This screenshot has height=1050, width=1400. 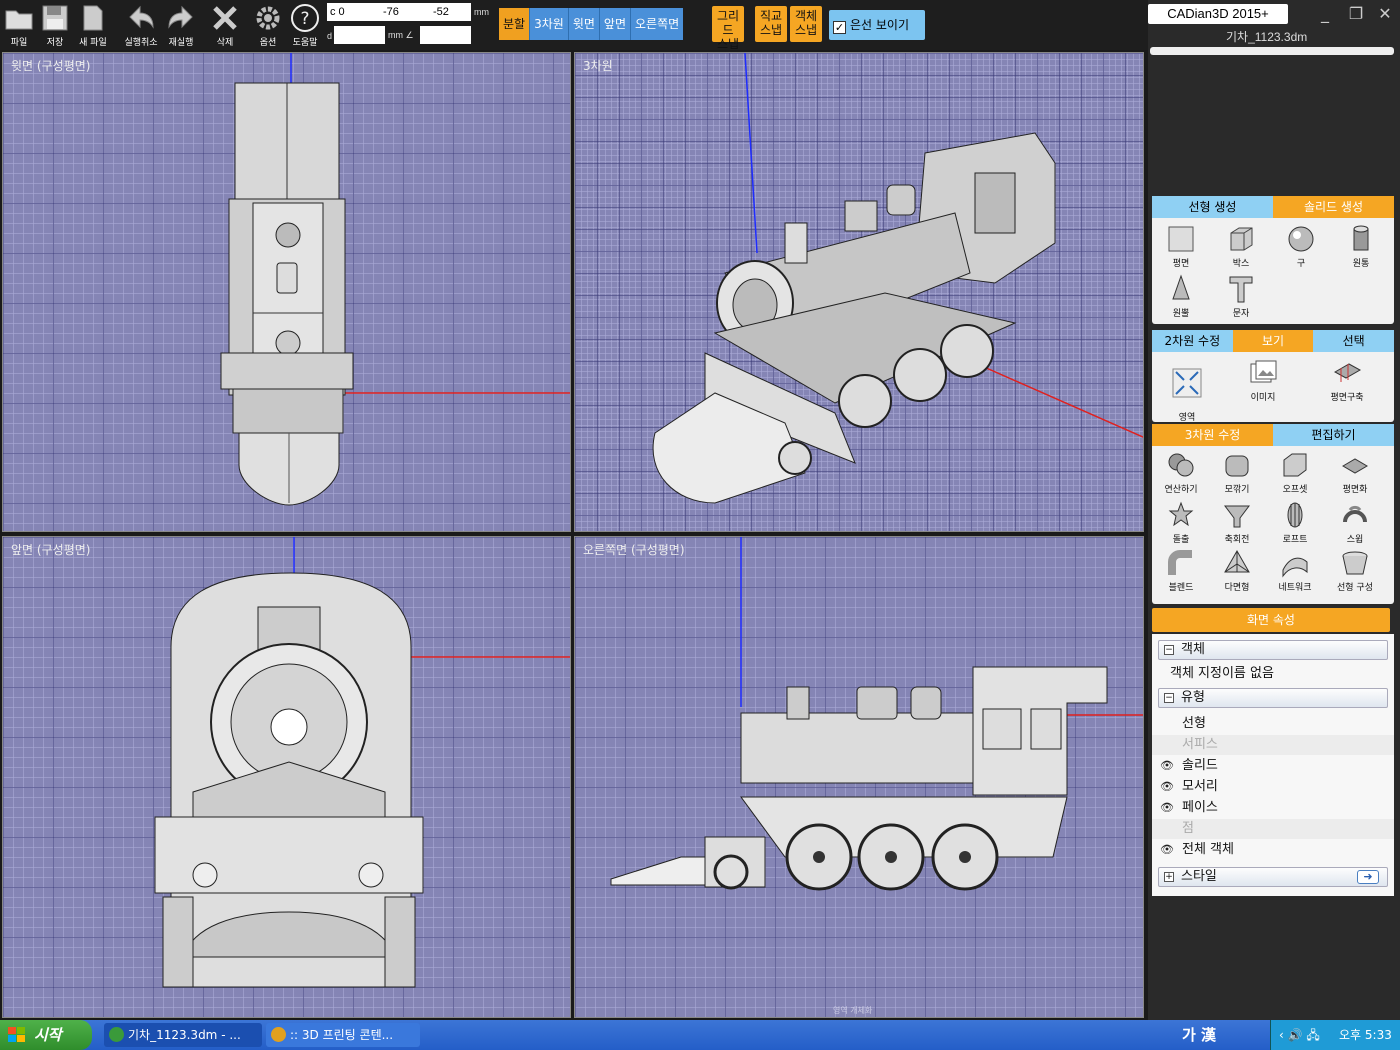 I want to click on top-view-button: 윗면, so click(x=584, y=24).